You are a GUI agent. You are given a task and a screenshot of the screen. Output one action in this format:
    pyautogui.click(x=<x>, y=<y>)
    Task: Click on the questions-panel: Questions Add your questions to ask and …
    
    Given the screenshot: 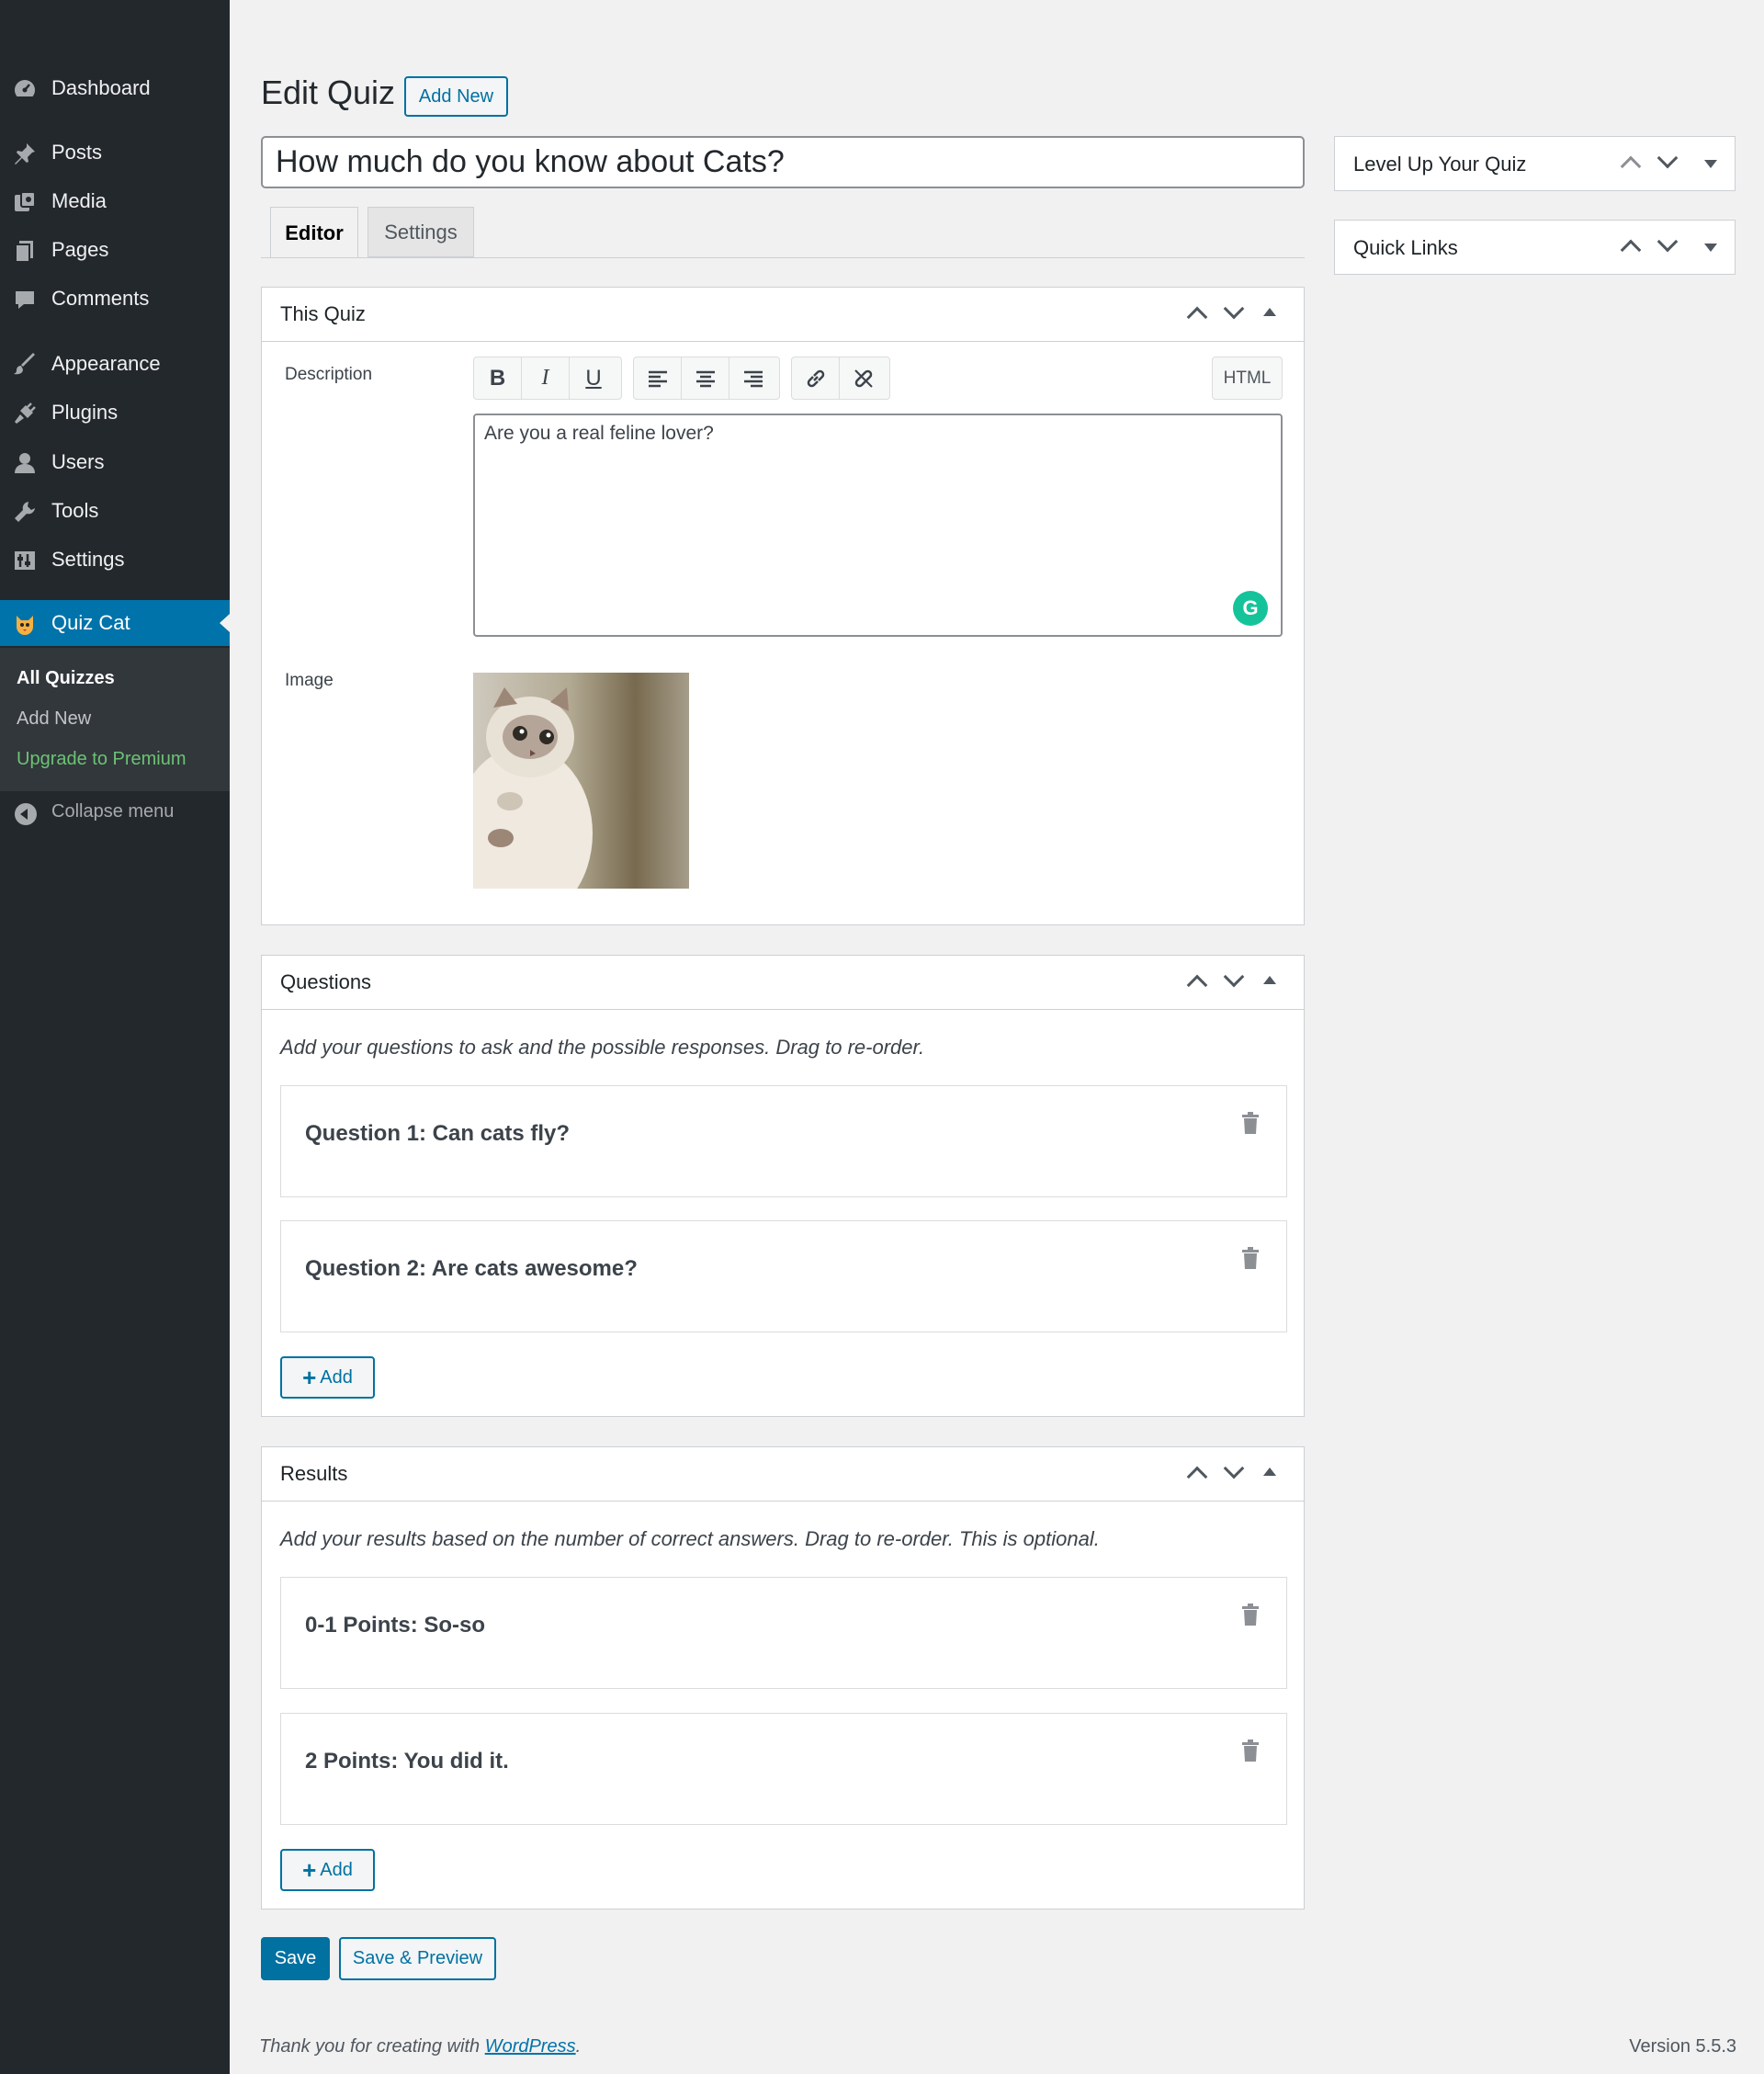 What is the action you would take?
    pyautogui.click(x=783, y=1186)
    